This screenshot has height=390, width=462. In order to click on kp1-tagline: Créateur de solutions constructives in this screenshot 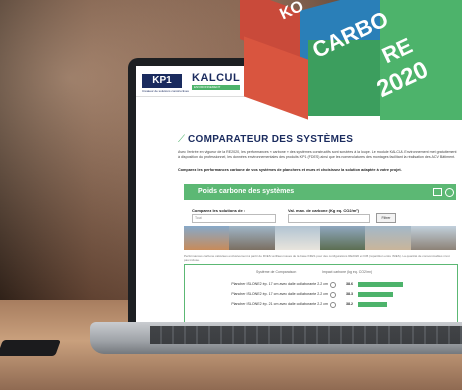, I will do `click(165, 91)`.